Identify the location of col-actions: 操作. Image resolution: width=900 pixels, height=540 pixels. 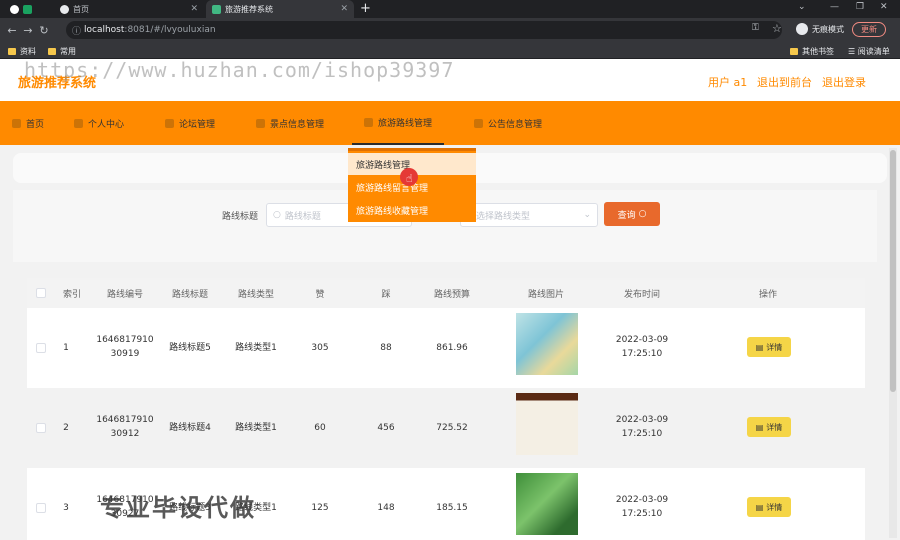
(767, 295).